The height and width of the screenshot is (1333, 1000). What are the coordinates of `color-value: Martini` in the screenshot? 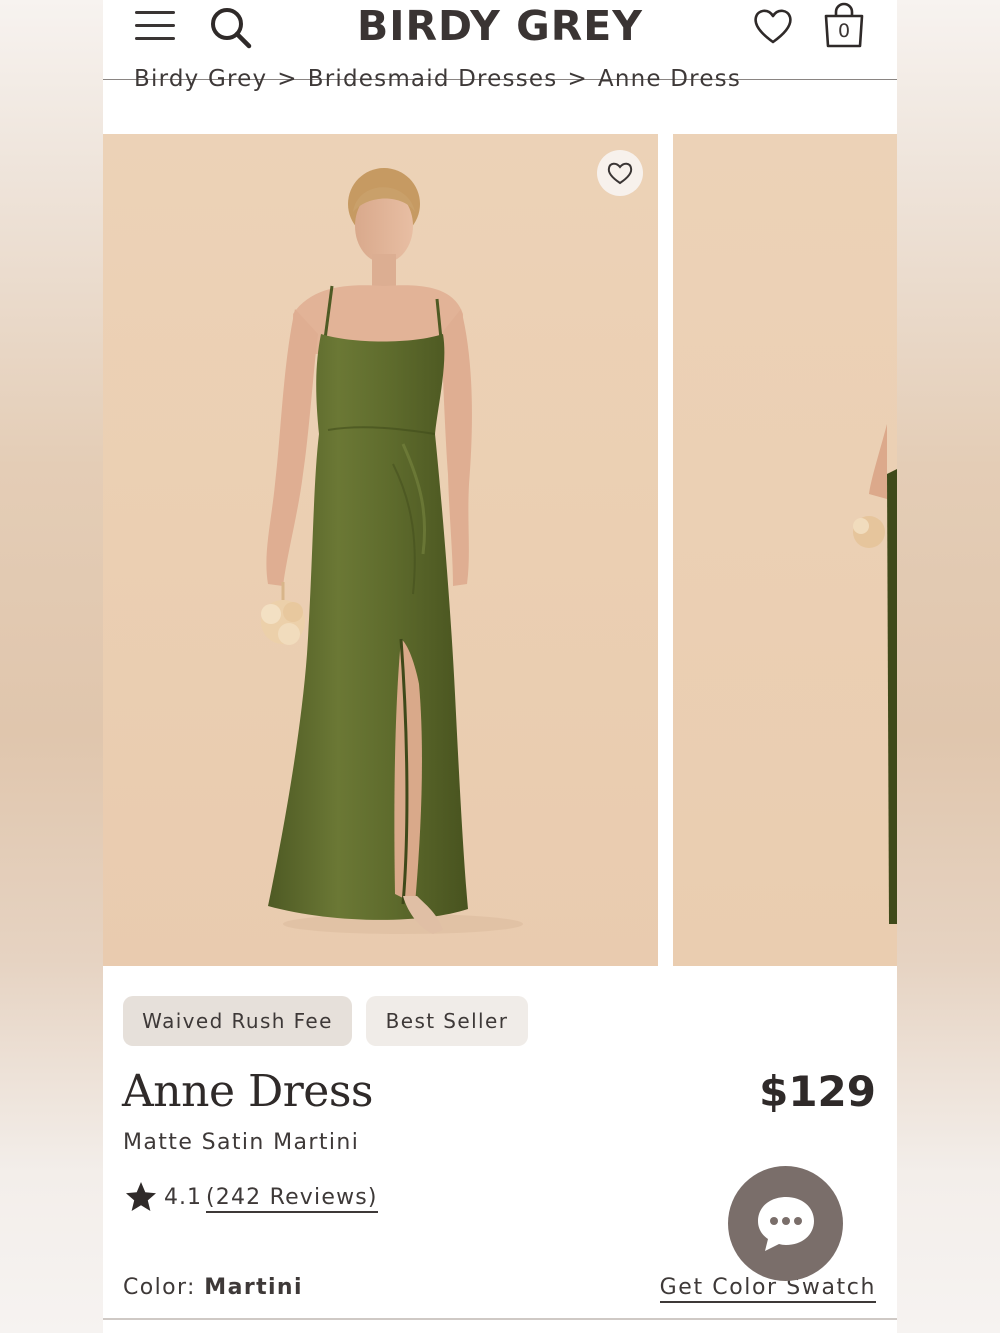 It's located at (253, 1287).